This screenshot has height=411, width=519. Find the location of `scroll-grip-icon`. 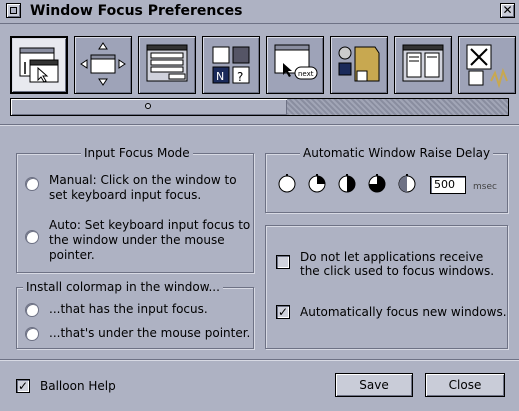

scroll-grip-icon is located at coordinates (148, 106).